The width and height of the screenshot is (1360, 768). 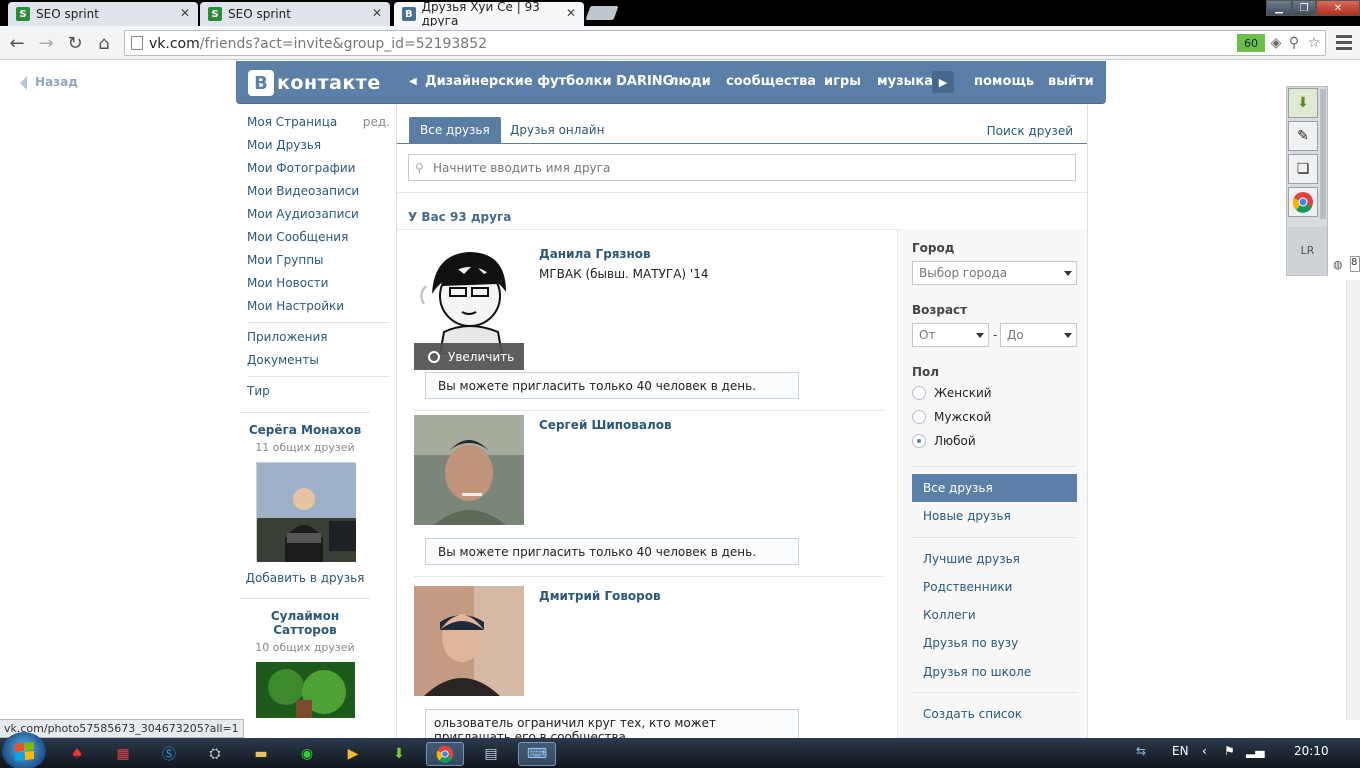 I want to click on suggested-friend-name: Сулаймон Сатторов, so click(x=305, y=623).